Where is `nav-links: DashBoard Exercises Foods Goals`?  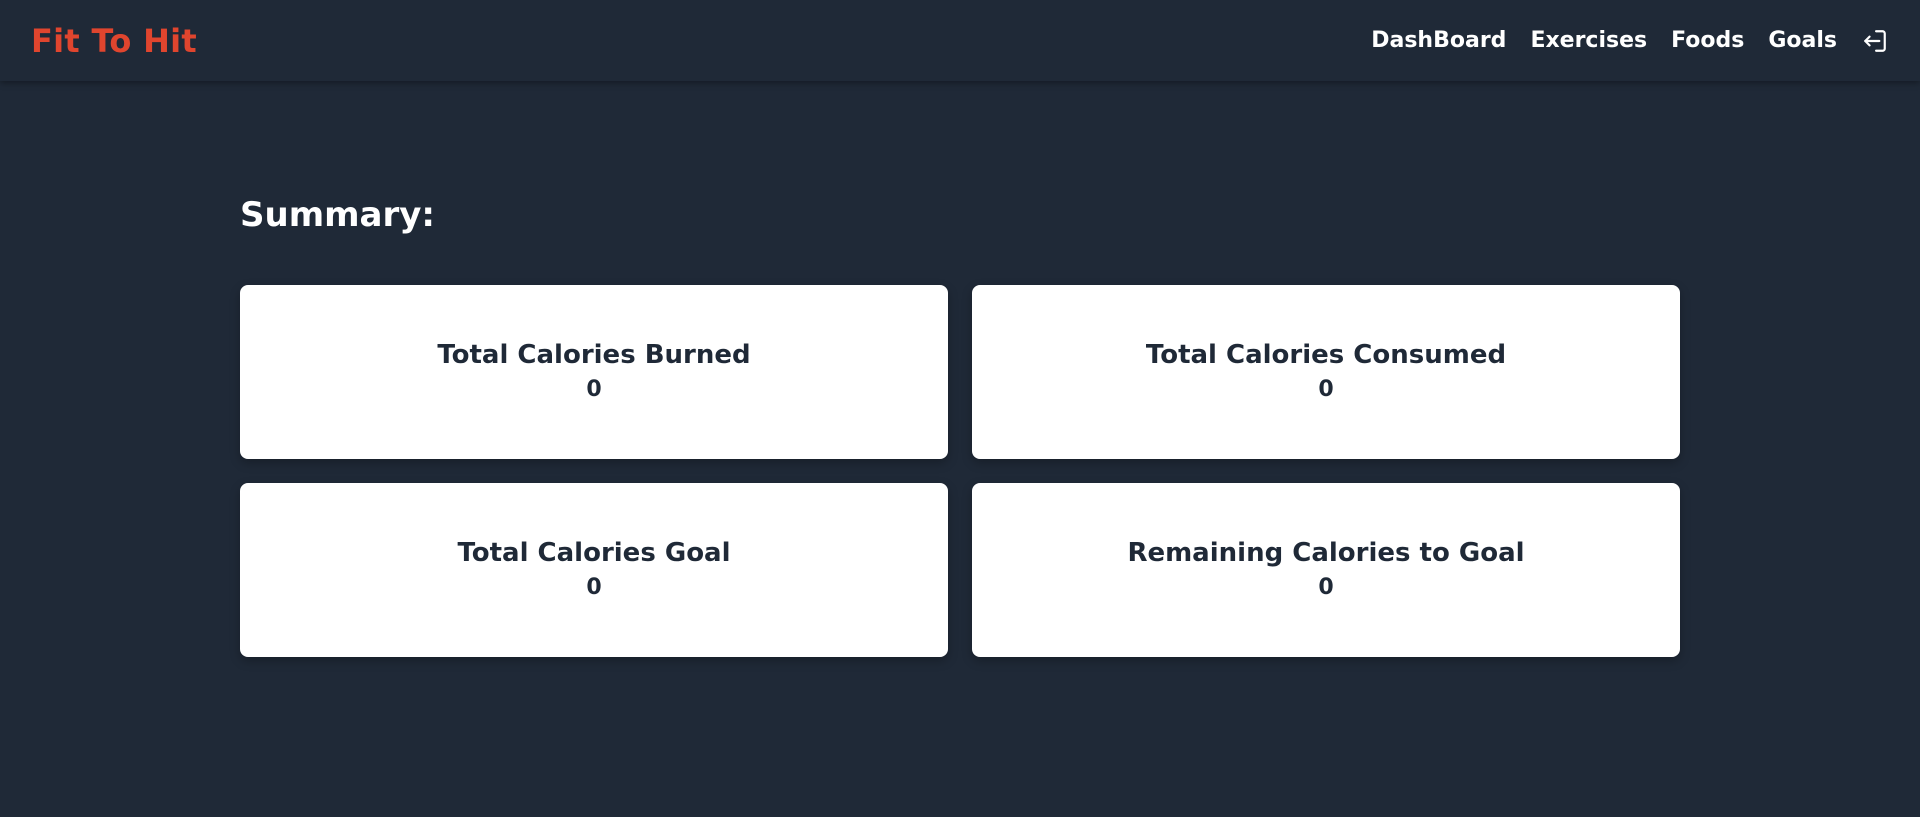 nav-links: DashBoard Exercises Foods Goals is located at coordinates (1630, 41).